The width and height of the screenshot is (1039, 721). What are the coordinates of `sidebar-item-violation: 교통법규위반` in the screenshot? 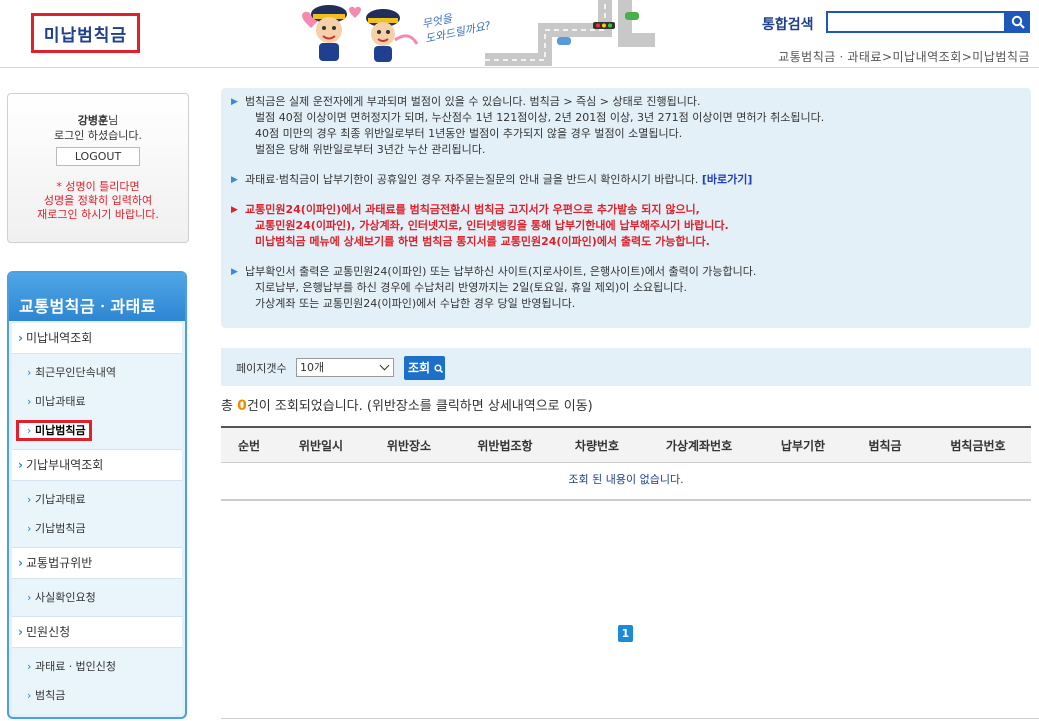 It's located at (97, 563).